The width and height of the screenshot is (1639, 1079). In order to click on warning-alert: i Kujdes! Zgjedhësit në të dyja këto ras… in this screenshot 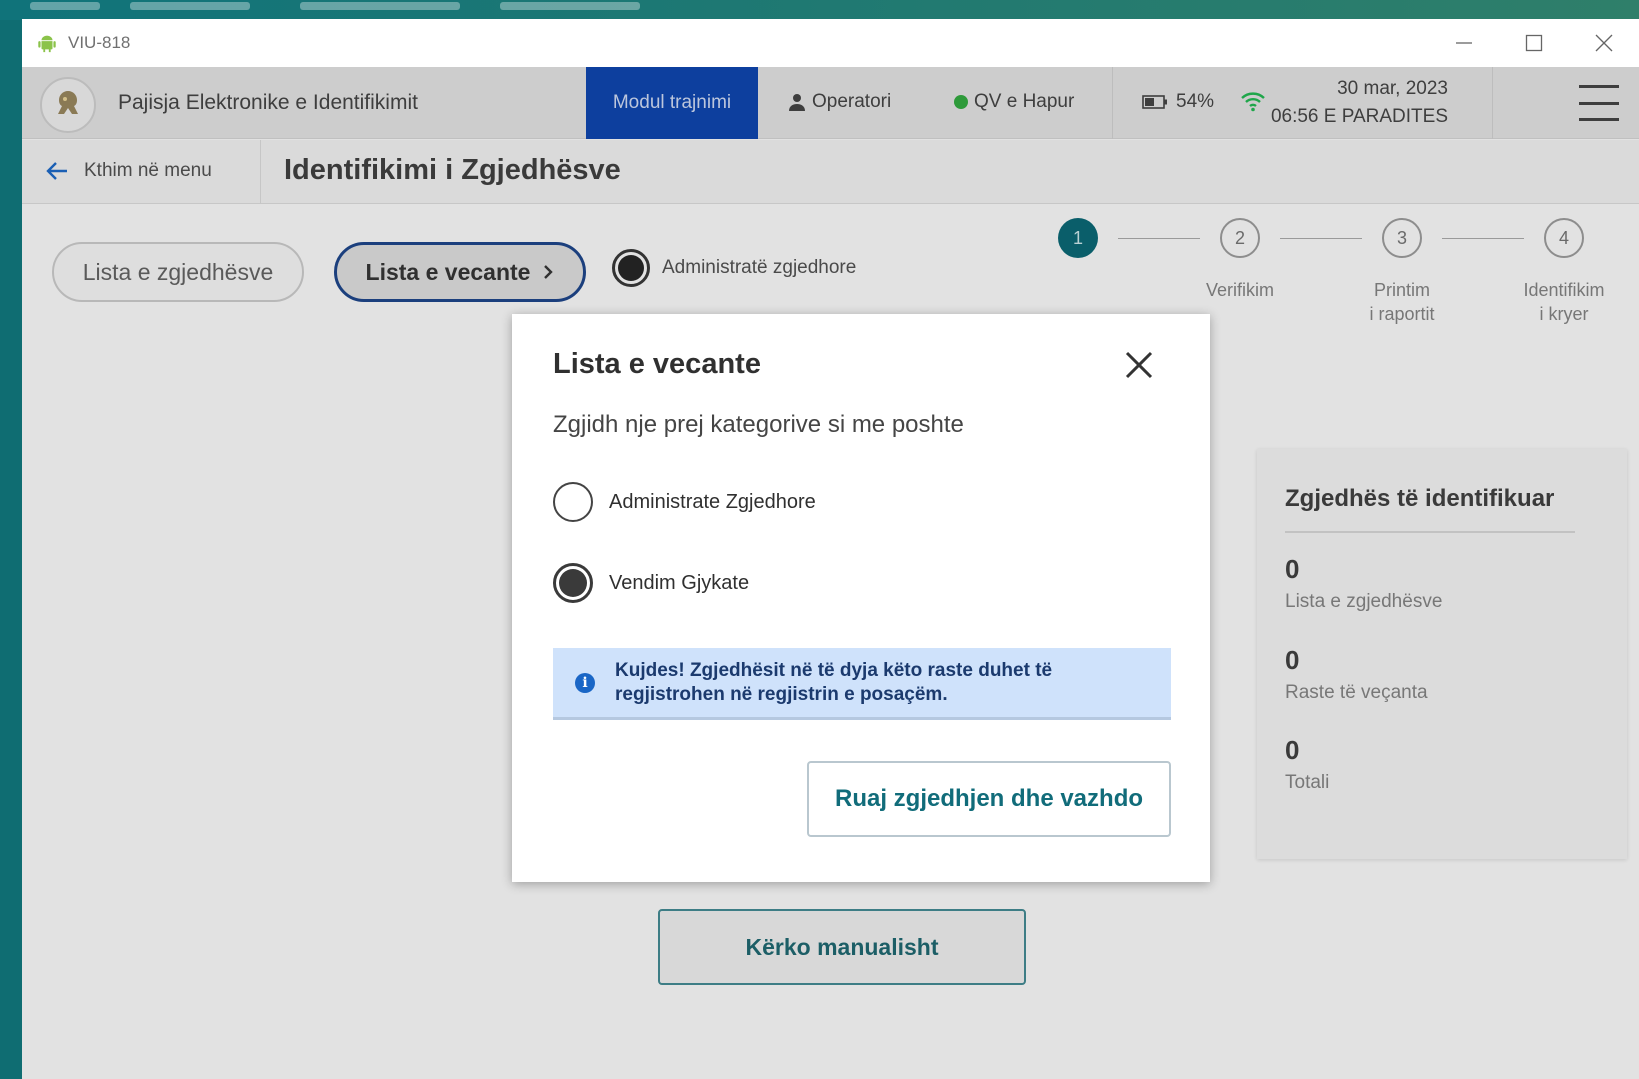, I will do `click(862, 684)`.